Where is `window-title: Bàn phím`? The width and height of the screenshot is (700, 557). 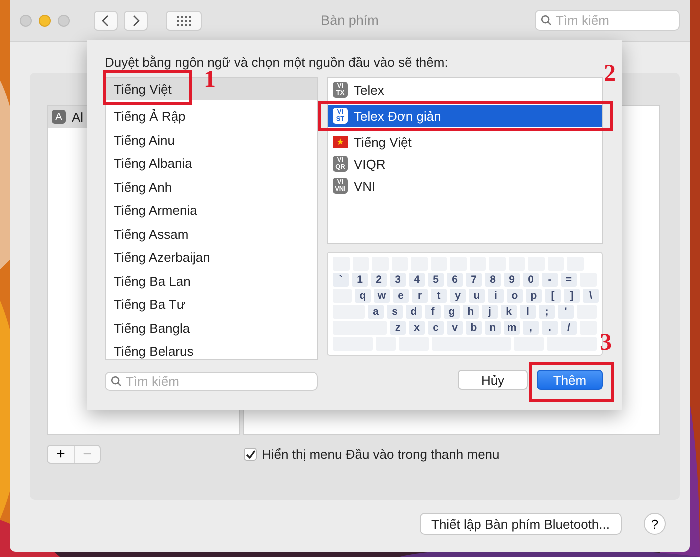 window-title: Bàn phím is located at coordinates (350, 20).